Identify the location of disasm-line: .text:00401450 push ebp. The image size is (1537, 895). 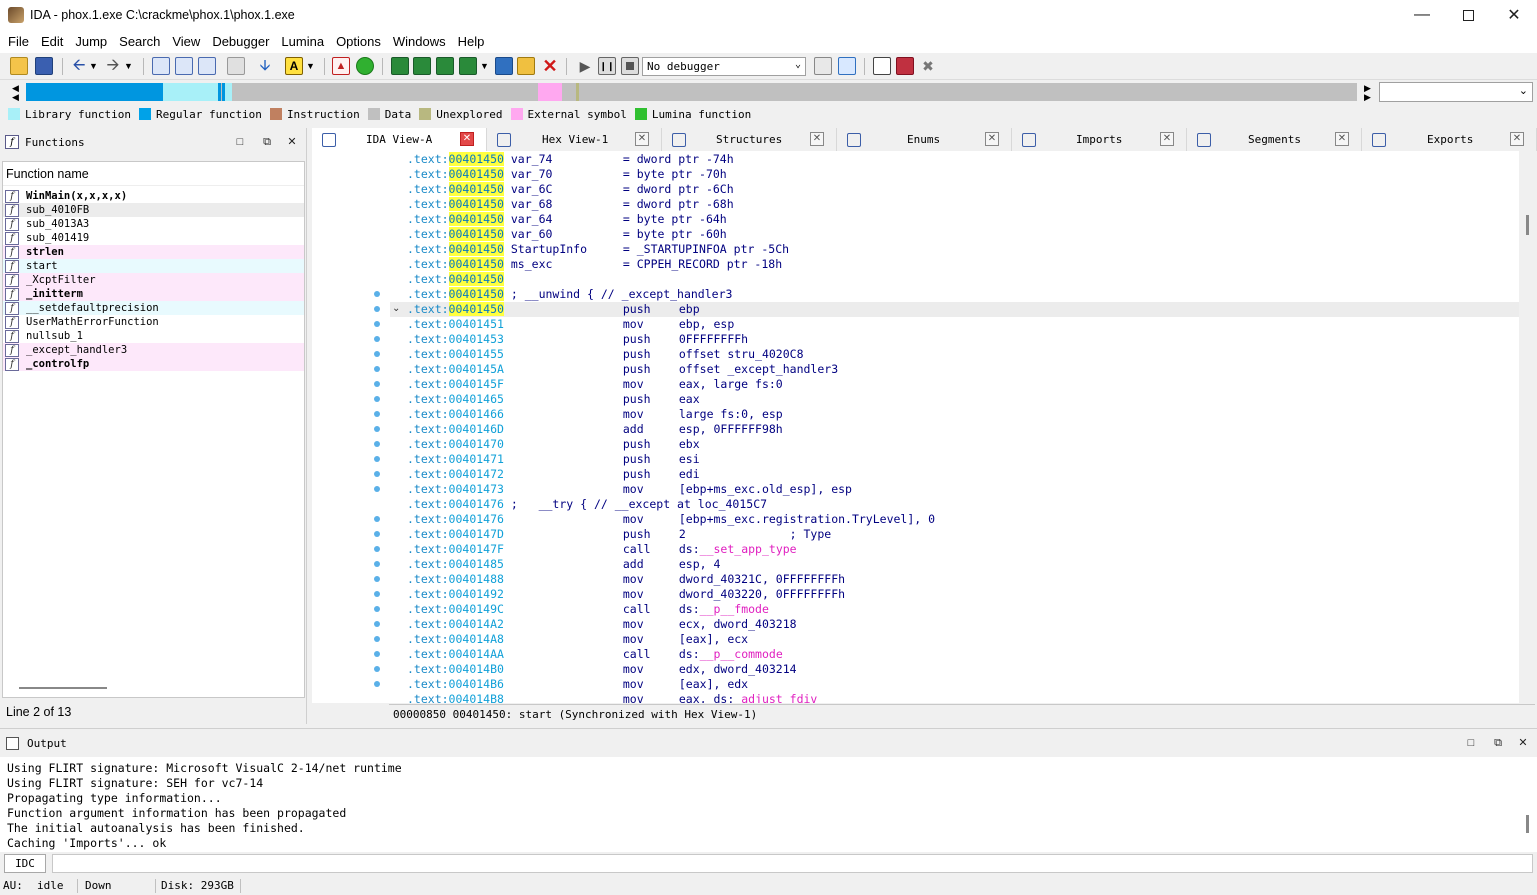
(553, 309).